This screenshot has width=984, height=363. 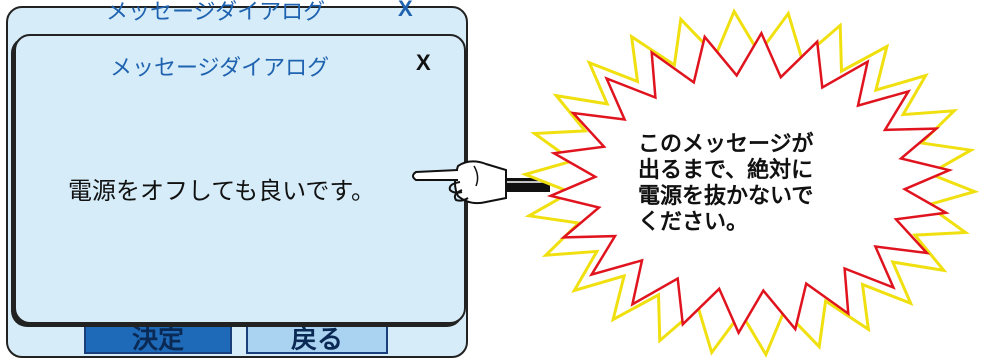 I want to click on warning-callout-text: このメッセージが 出るまで、絶対に 電源を抜かないで ください。, so click(x=726, y=184).